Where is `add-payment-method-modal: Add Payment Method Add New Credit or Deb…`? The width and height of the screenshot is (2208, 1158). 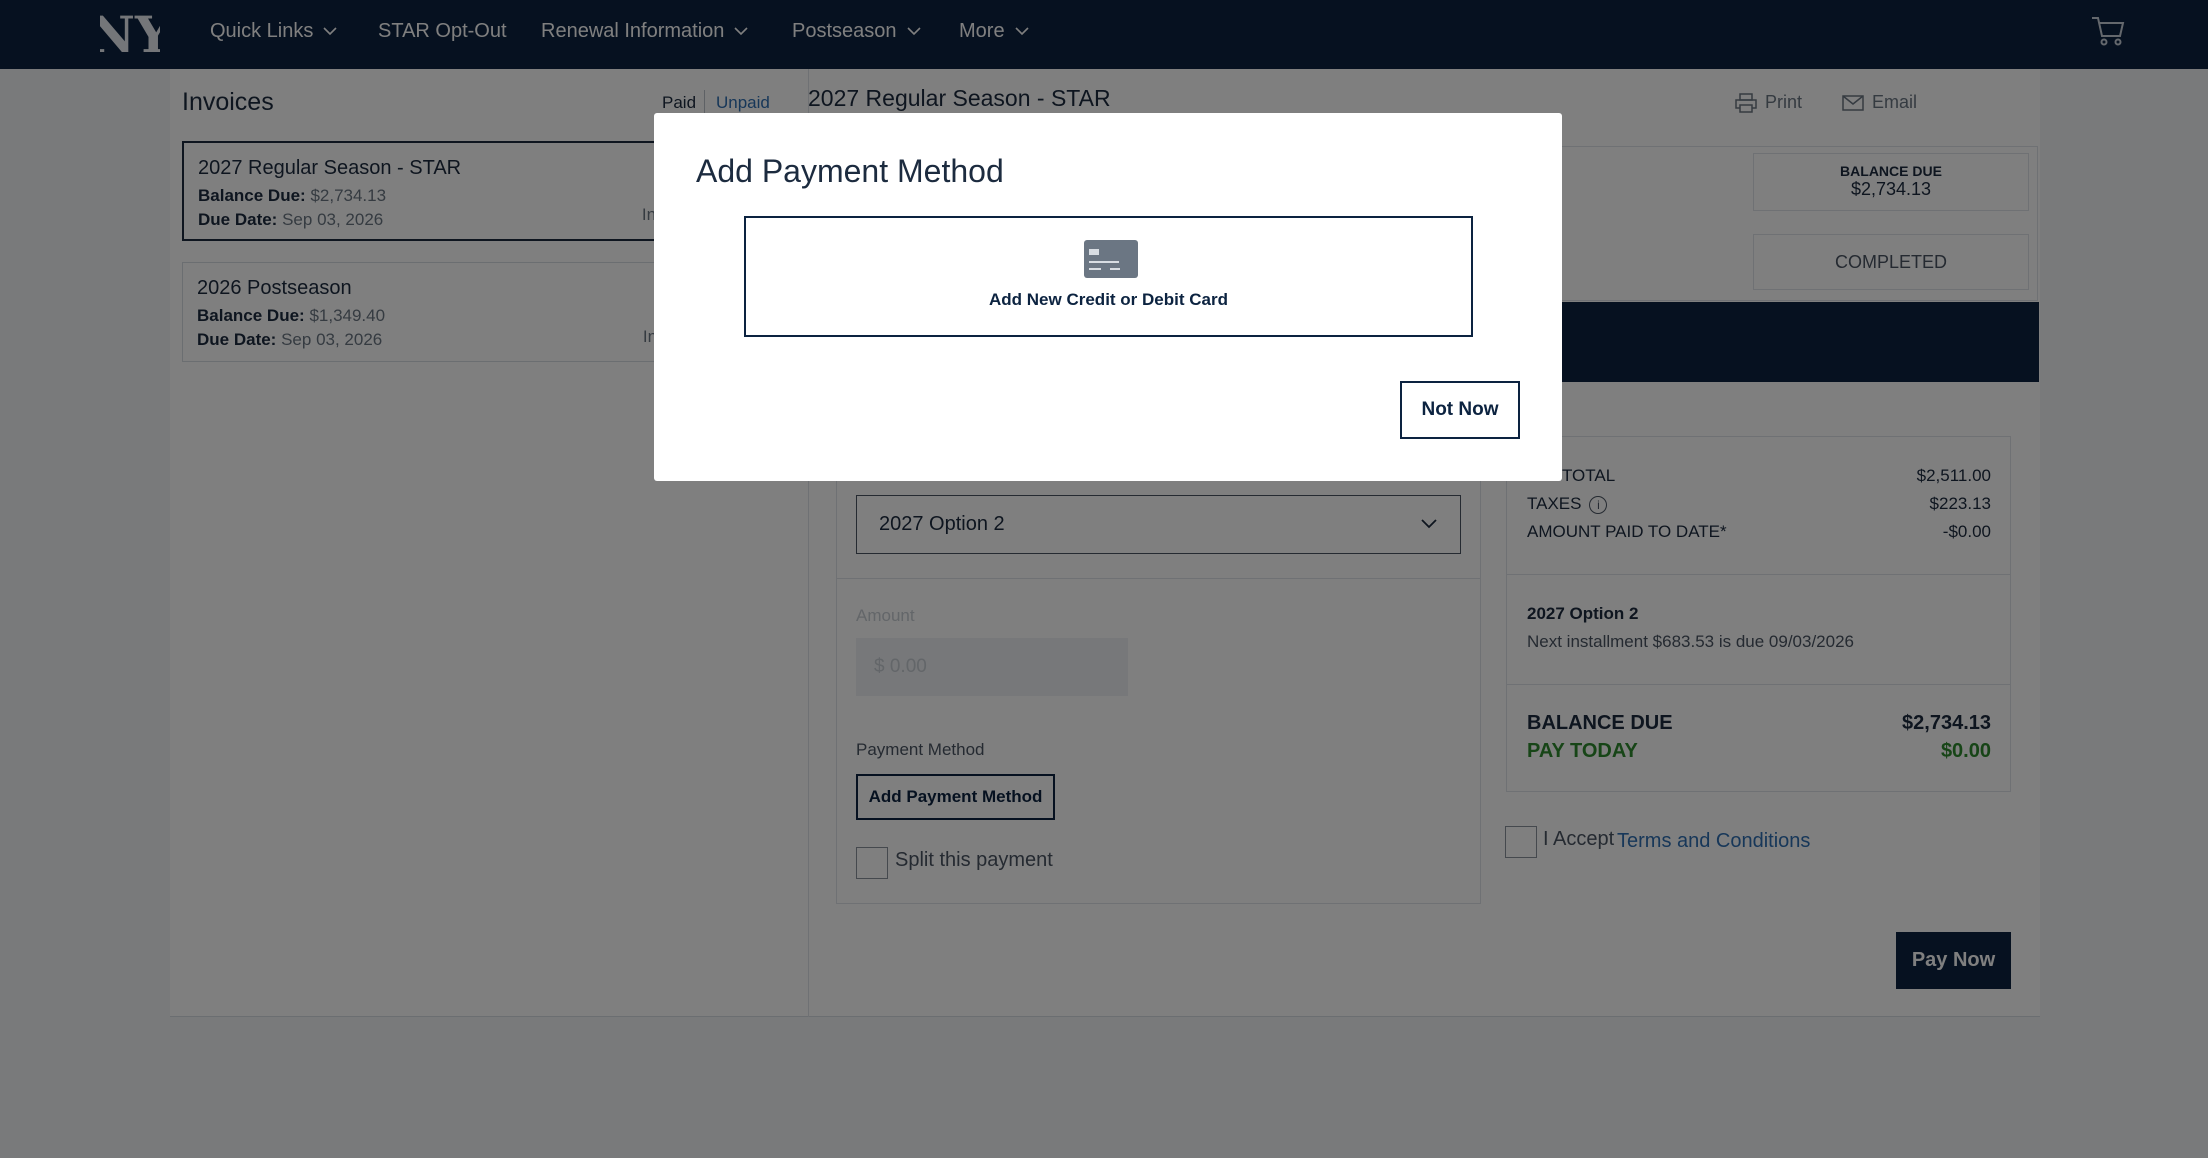 add-payment-method-modal: Add Payment Method Add New Credit or Deb… is located at coordinates (1108, 297).